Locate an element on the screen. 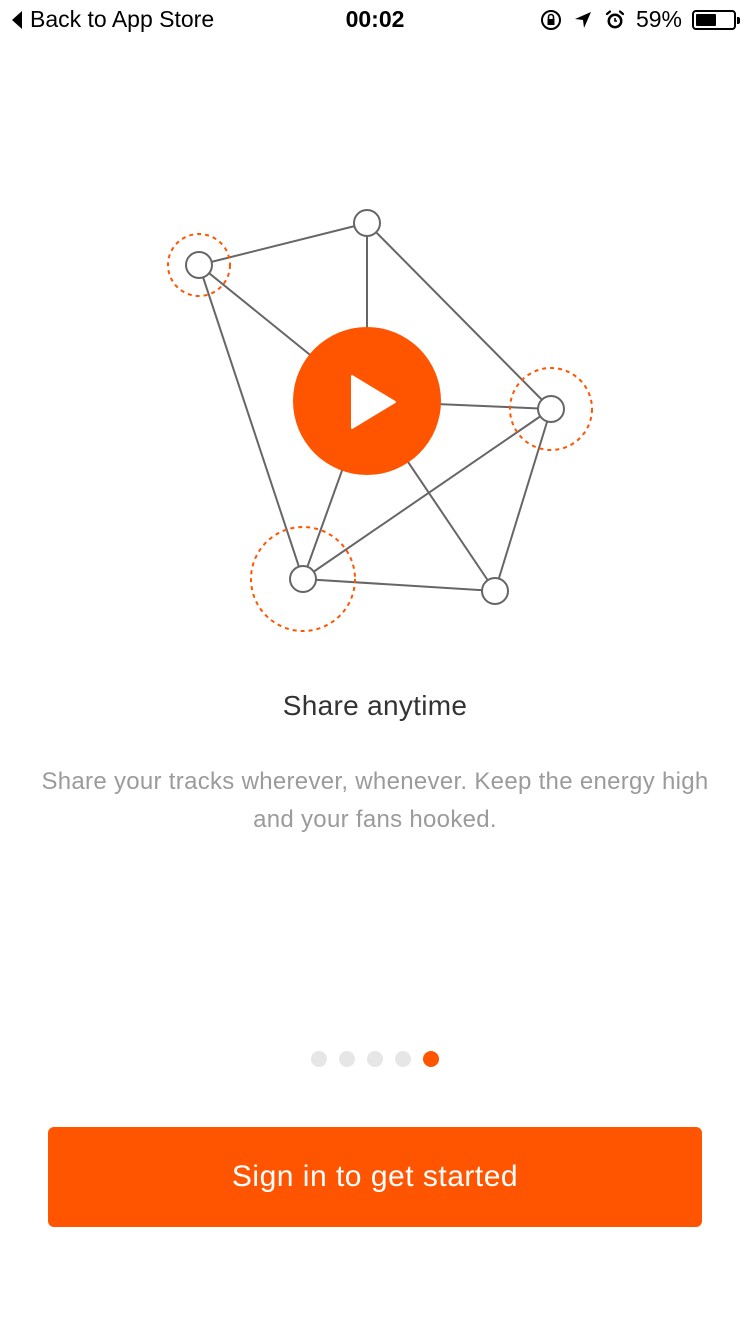  battery-fill is located at coordinates (706, 19).